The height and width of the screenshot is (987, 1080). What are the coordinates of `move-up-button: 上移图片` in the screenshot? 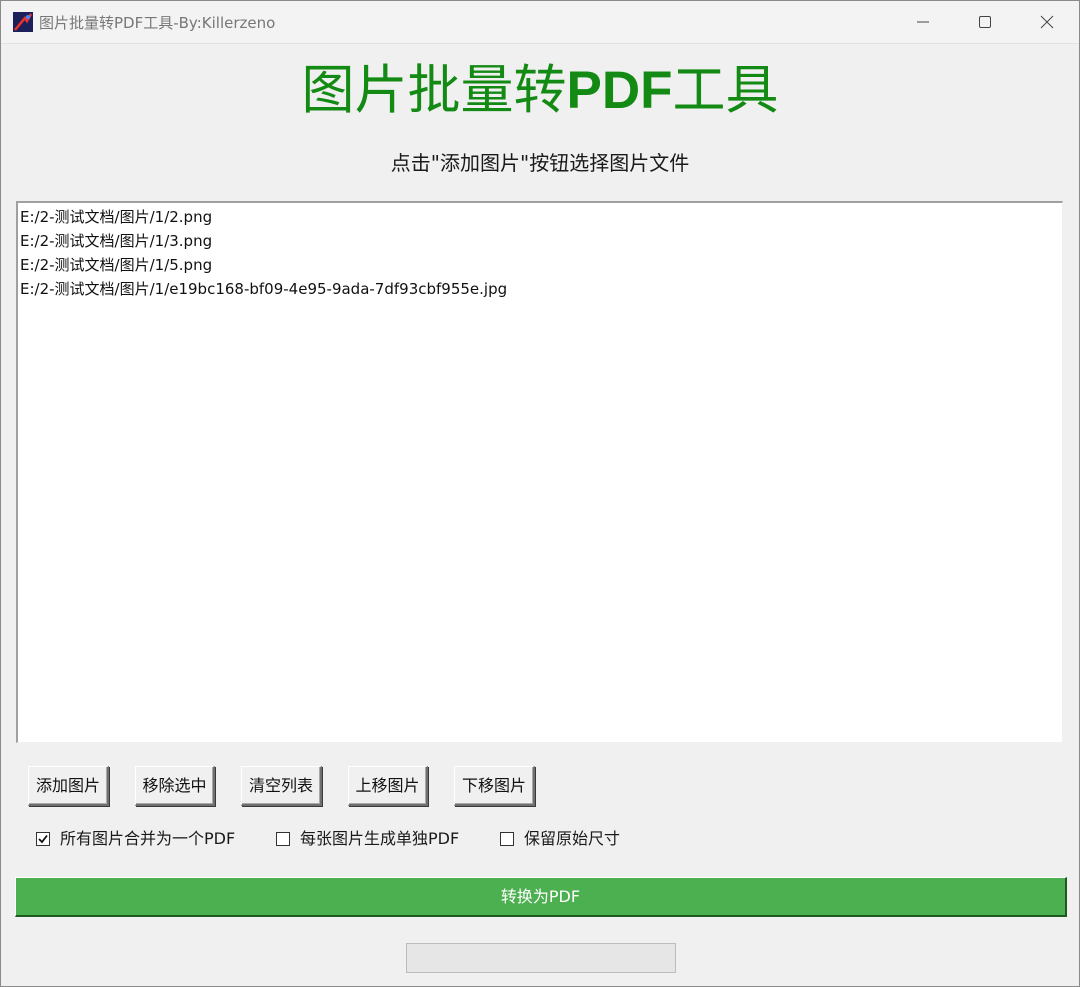 It's located at (388, 786).